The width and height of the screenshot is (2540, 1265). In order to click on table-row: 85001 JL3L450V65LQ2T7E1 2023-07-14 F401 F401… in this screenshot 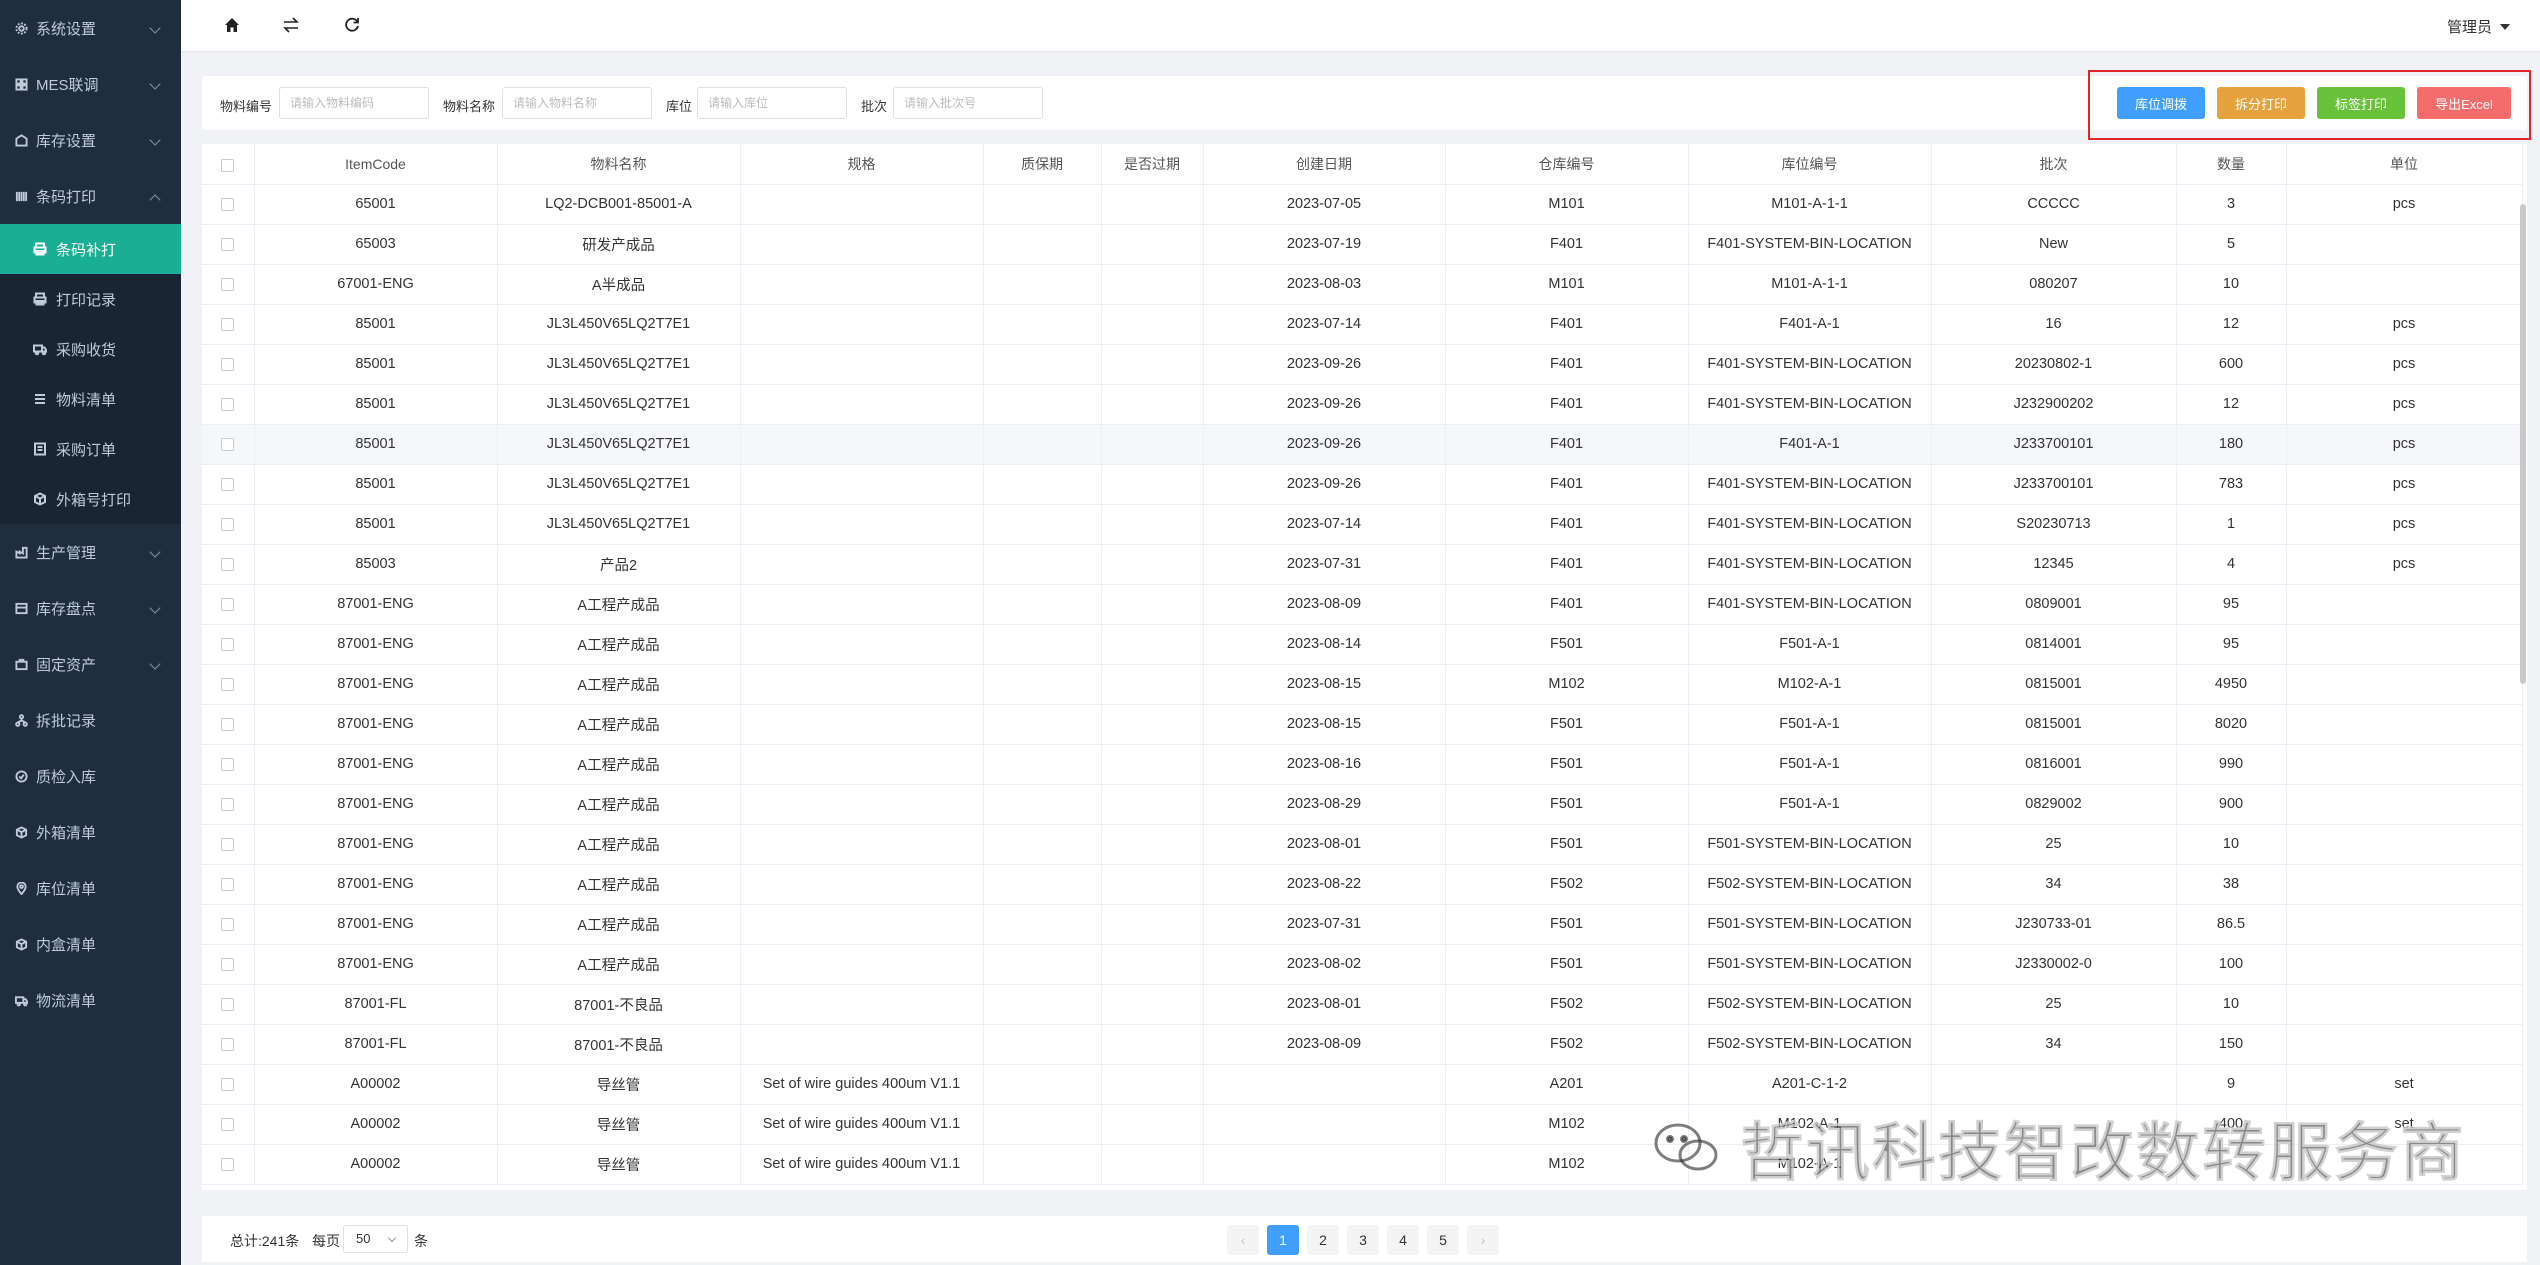, I will do `click(1362, 524)`.